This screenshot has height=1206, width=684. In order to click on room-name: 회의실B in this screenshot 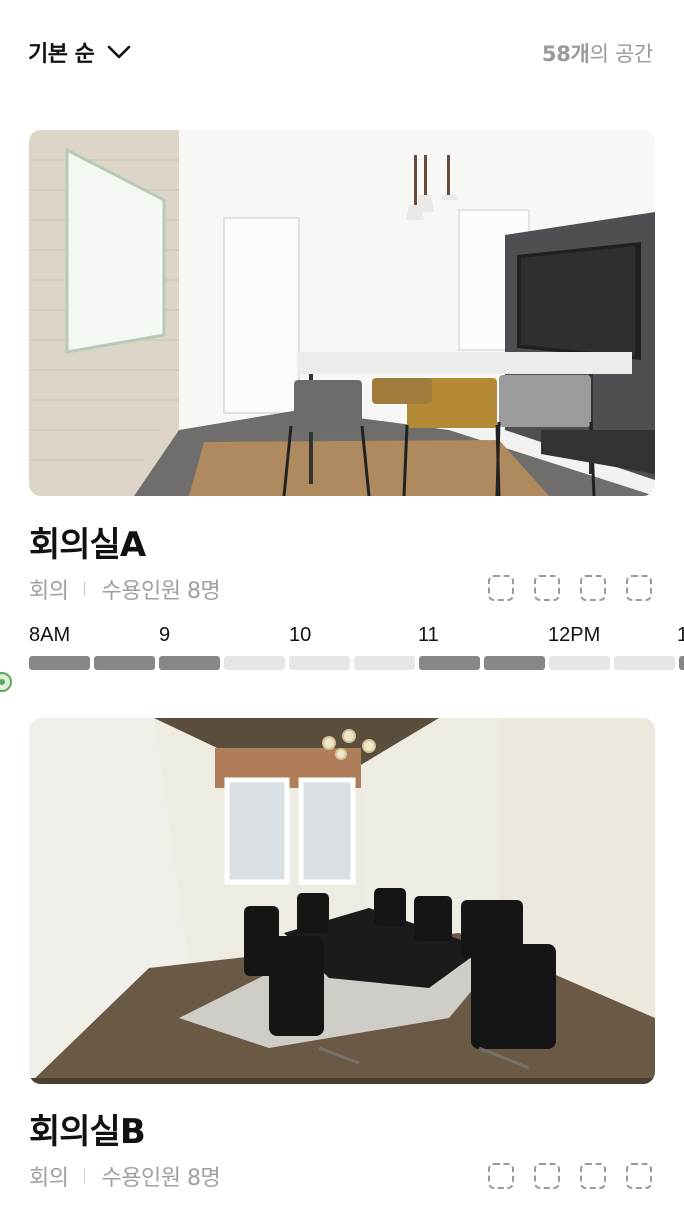, I will do `click(87, 1128)`.